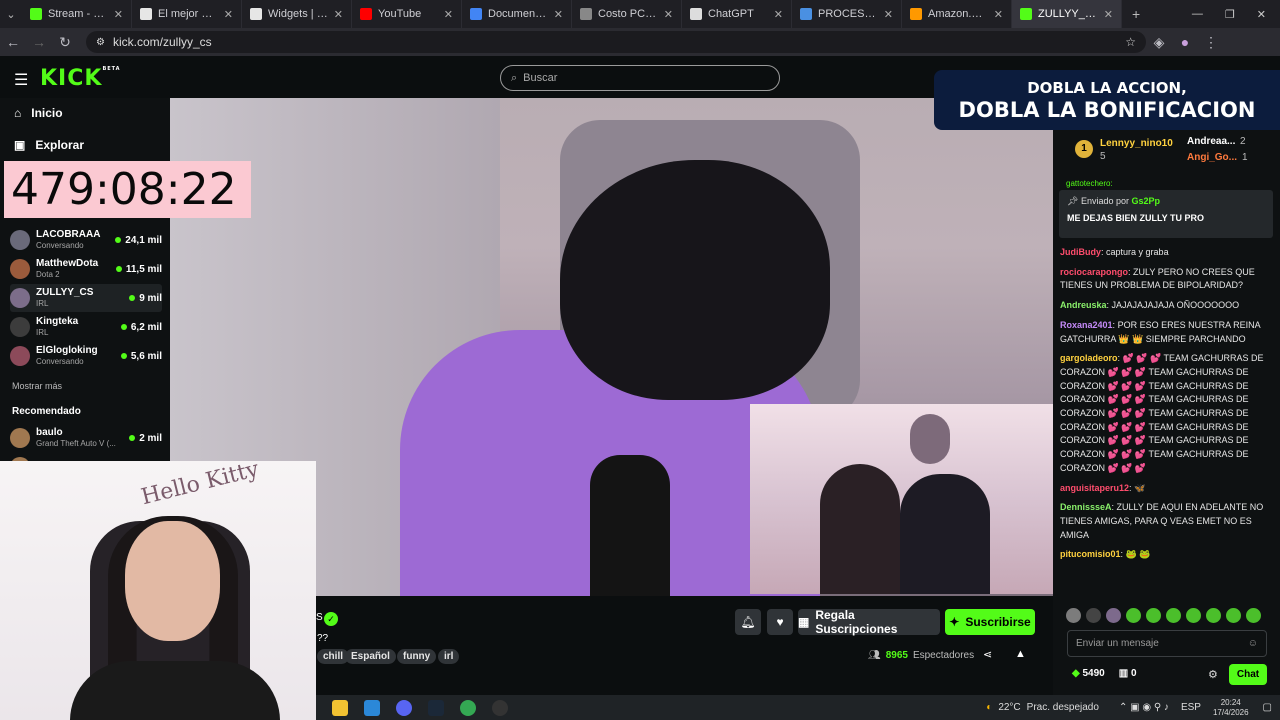  I want to click on new-tab-button: +, so click(1136, 14).